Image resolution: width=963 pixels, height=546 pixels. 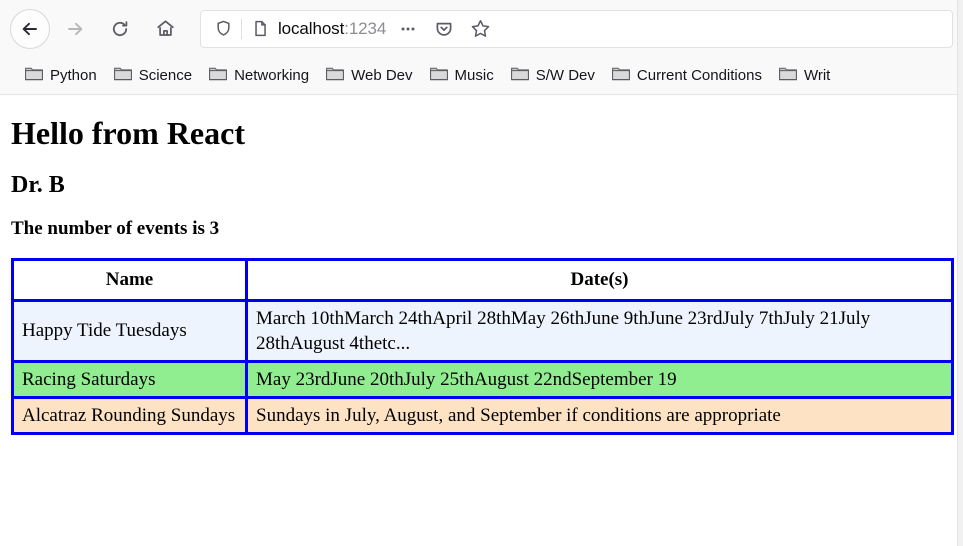 I want to click on bookmark-python: Python, so click(x=61, y=76).